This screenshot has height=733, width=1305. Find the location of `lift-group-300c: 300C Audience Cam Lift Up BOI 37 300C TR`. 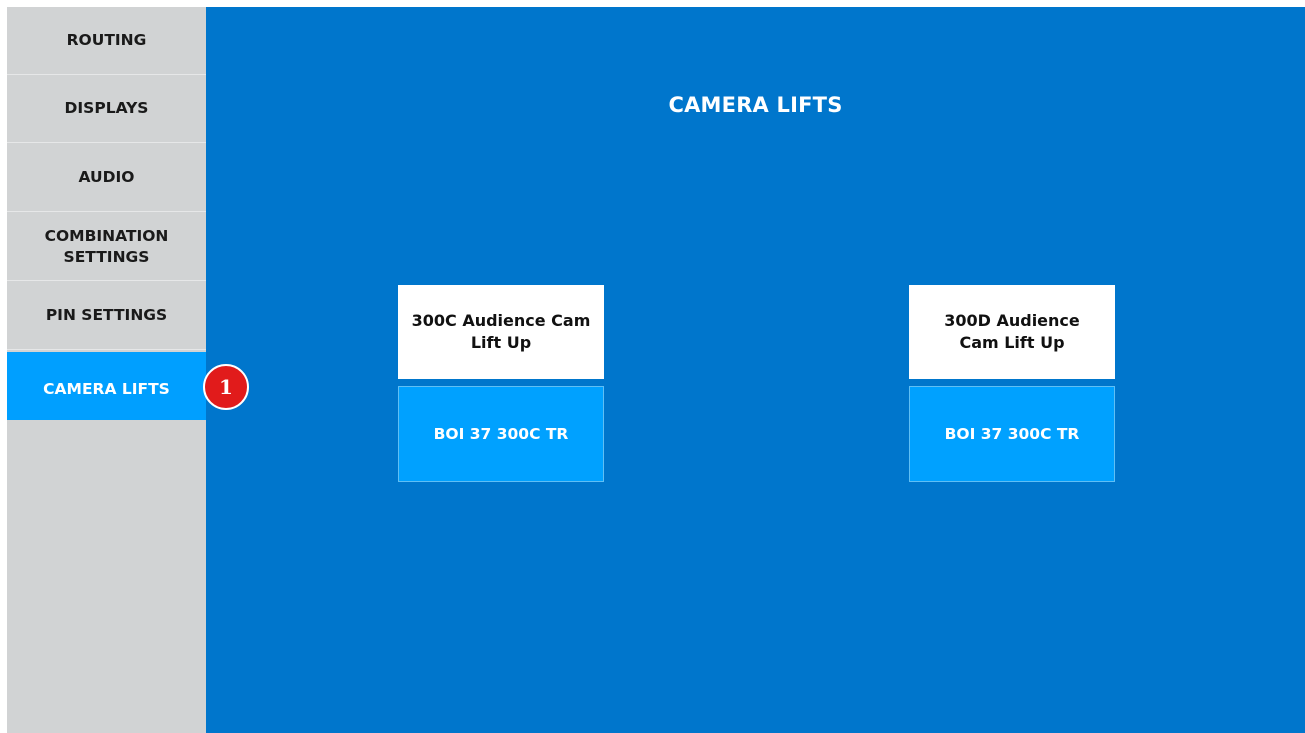

lift-group-300c: 300C Audience Cam Lift Up BOI 37 300C TR is located at coordinates (501, 383).